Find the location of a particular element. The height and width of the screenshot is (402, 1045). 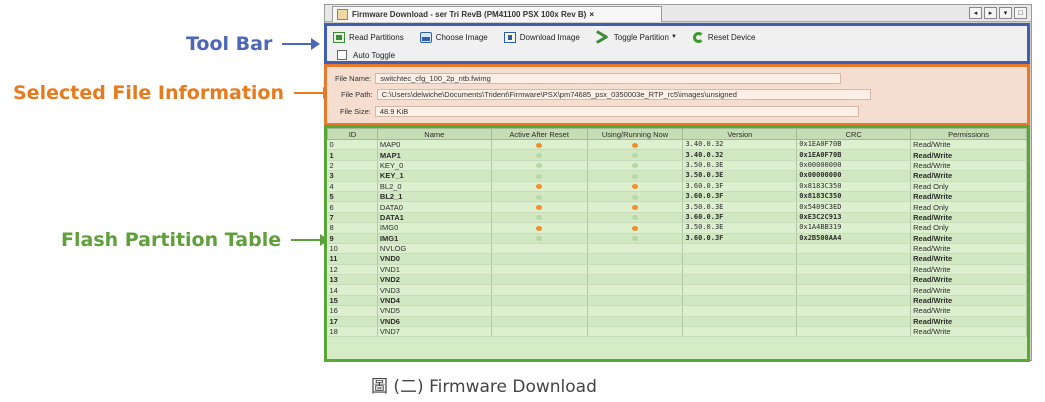

reset-device-label: Reset Device is located at coordinates (731, 37).